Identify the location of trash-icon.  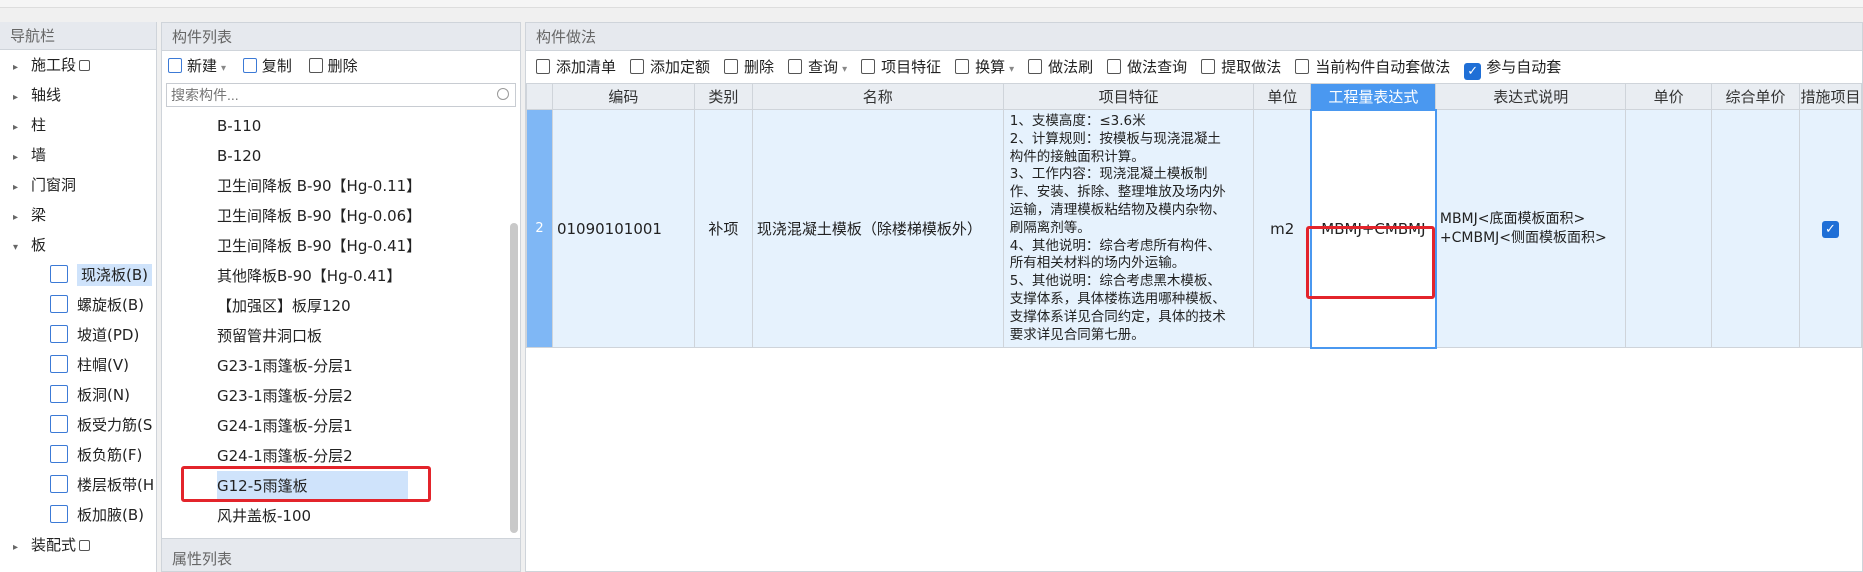
(315, 65).